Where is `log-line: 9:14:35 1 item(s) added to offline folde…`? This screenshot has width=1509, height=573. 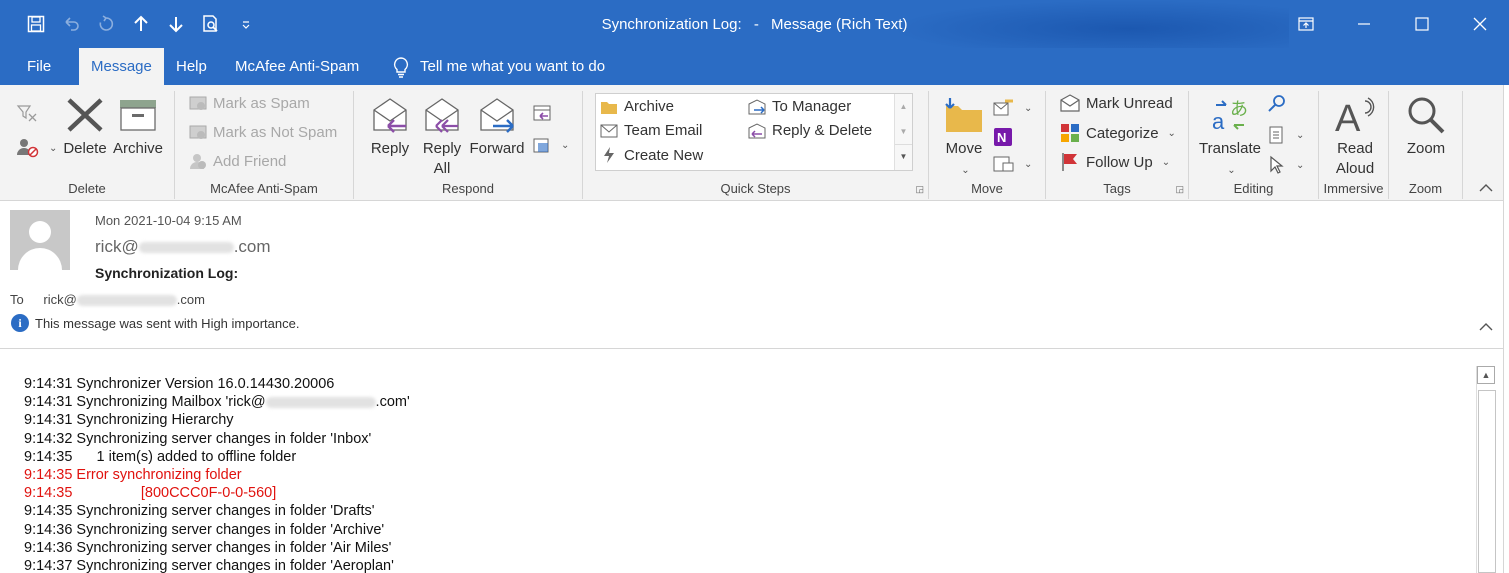
log-line: 9:14:35 1 item(s) added to offline folde… is located at coordinates (217, 457).